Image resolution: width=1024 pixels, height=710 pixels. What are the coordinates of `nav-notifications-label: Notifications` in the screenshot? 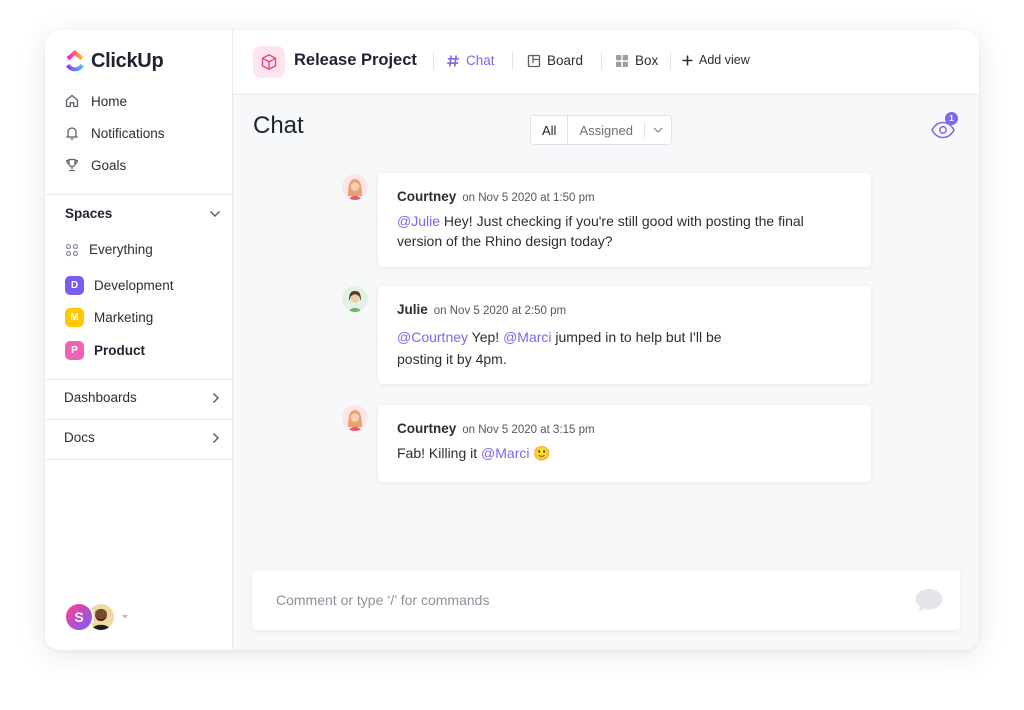 It's located at (128, 133).